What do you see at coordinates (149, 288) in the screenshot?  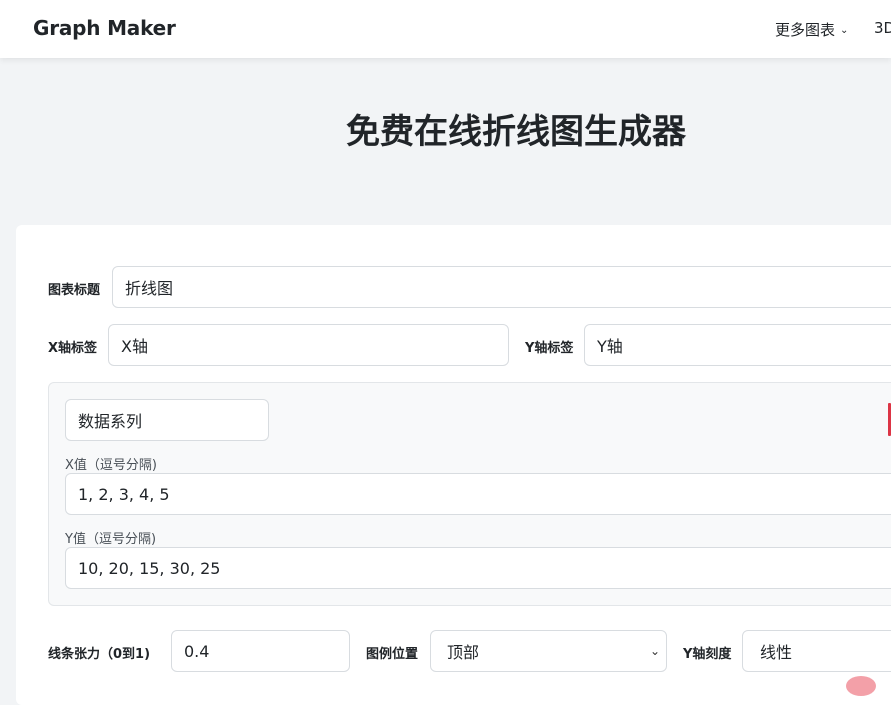 I see `chart-title-value: 折线图` at bounding box center [149, 288].